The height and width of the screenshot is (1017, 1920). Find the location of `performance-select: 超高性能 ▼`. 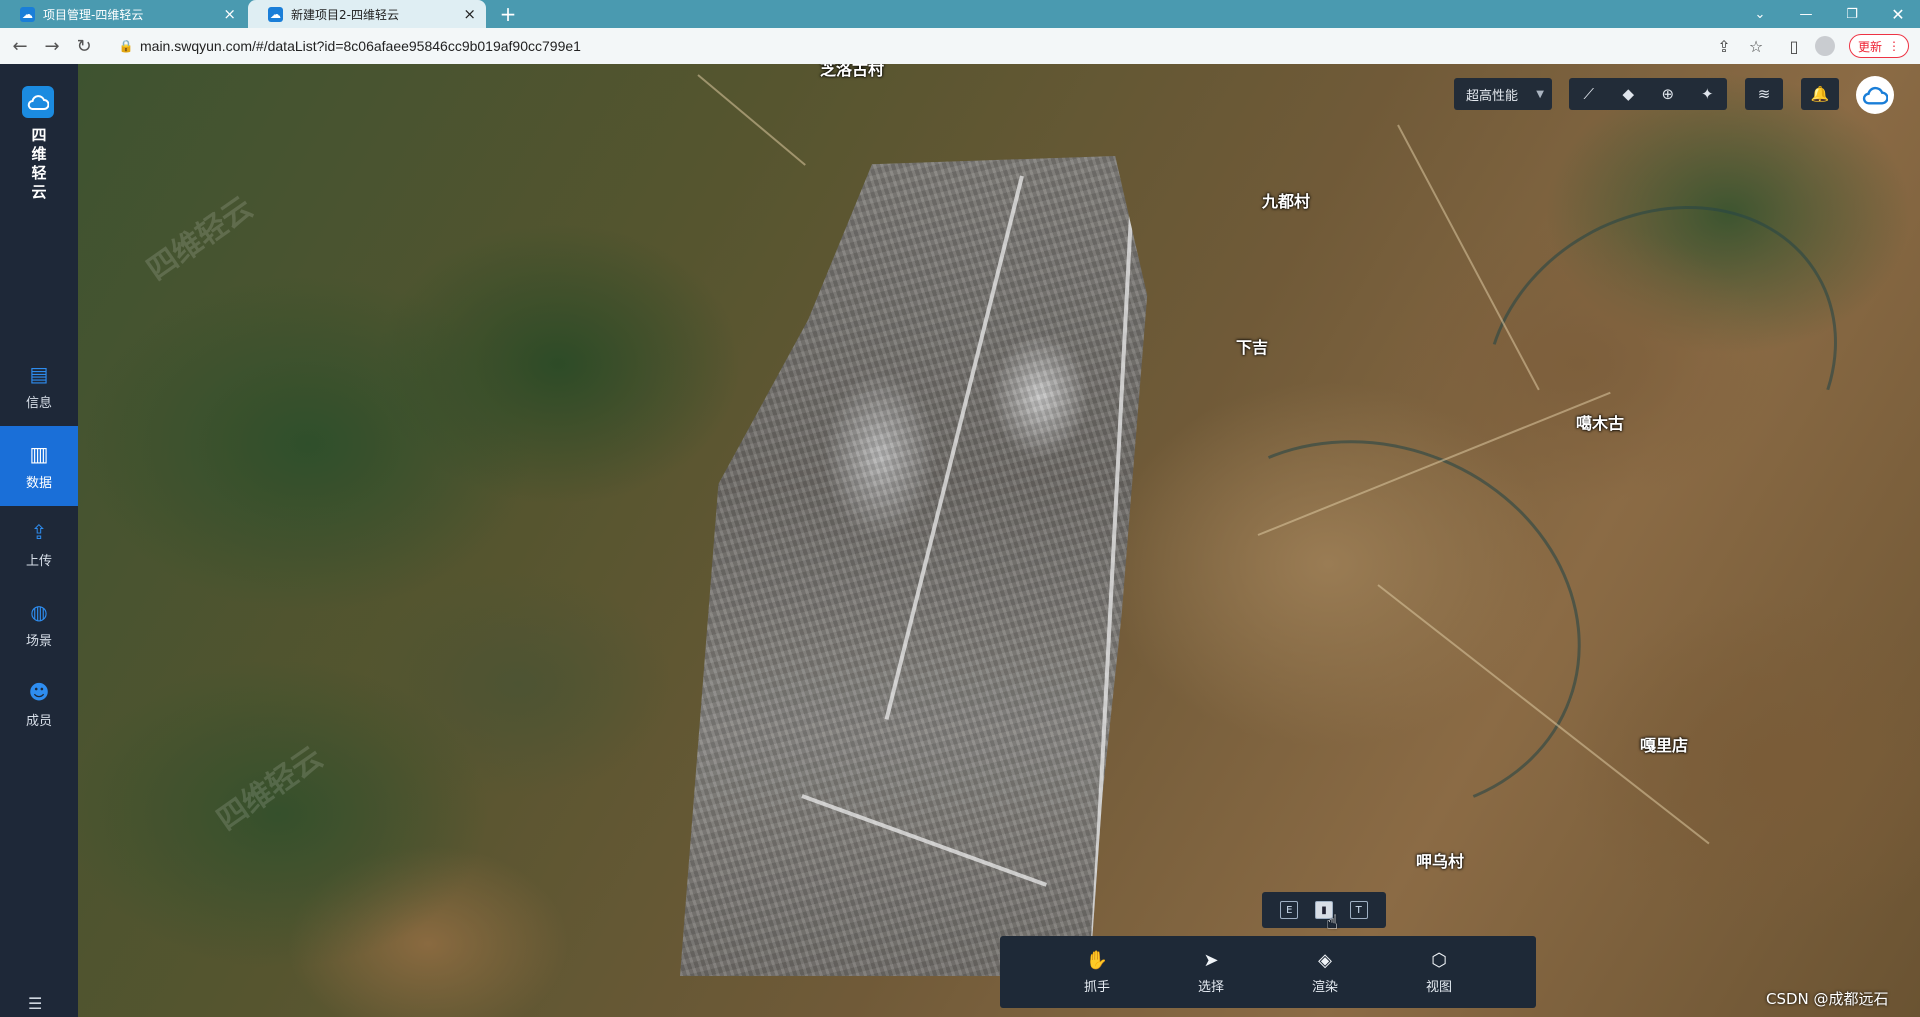

performance-select: 超高性能 ▼ is located at coordinates (1503, 94).